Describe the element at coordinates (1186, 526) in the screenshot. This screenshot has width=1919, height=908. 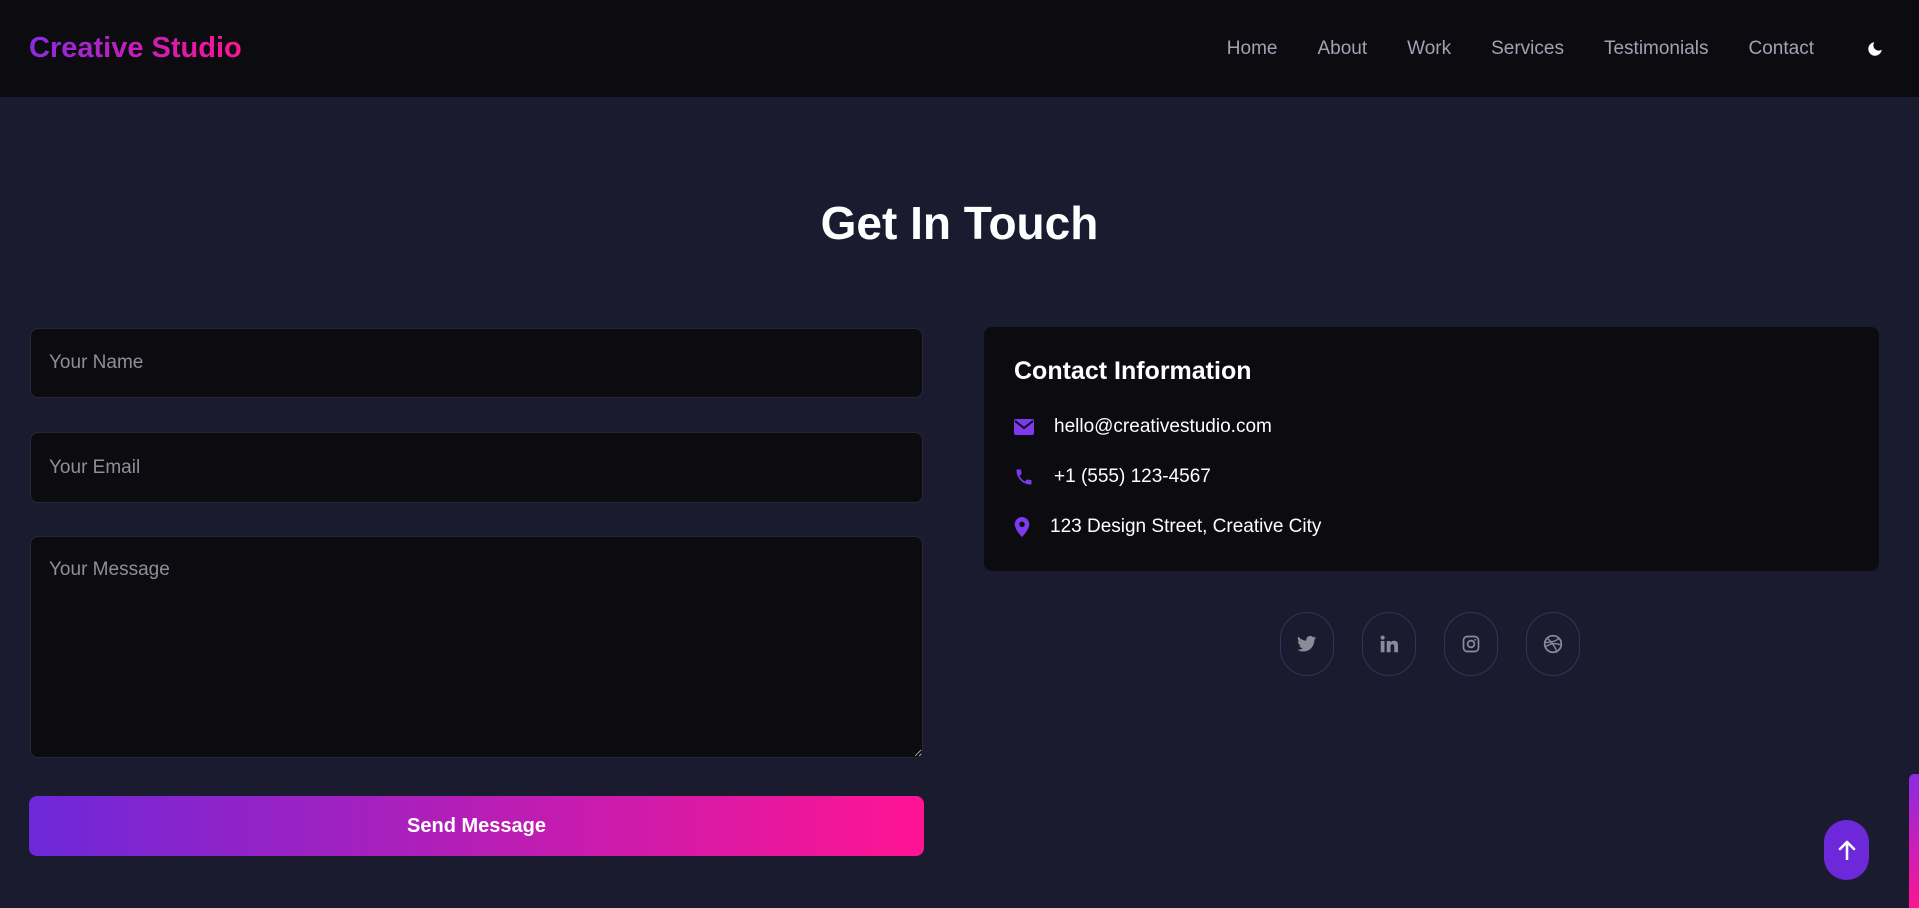
I see `contact-address: 123 Design Street, Creative City` at that location.